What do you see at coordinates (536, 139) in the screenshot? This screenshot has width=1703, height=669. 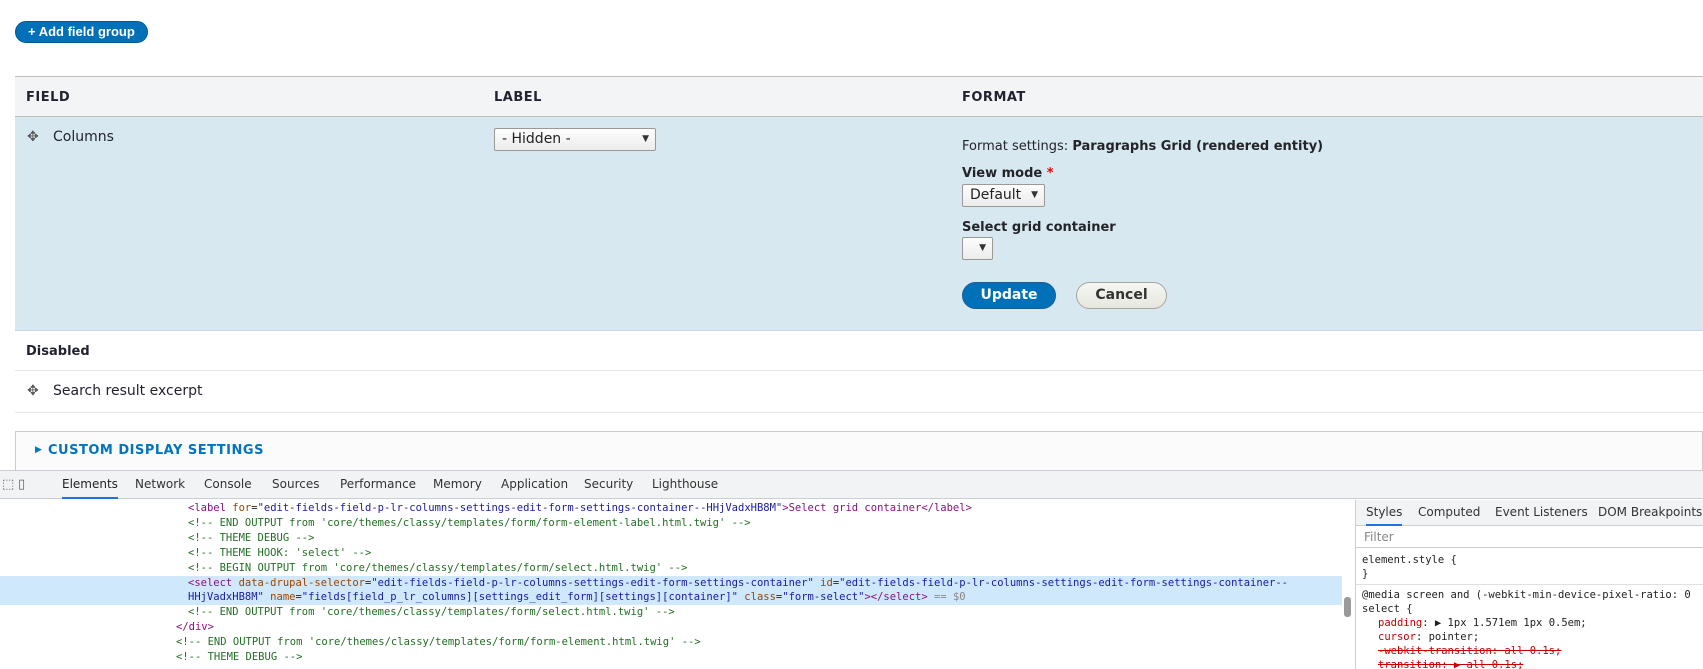 I see `label-display-value: - Hidden -` at bounding box center [536, 139].